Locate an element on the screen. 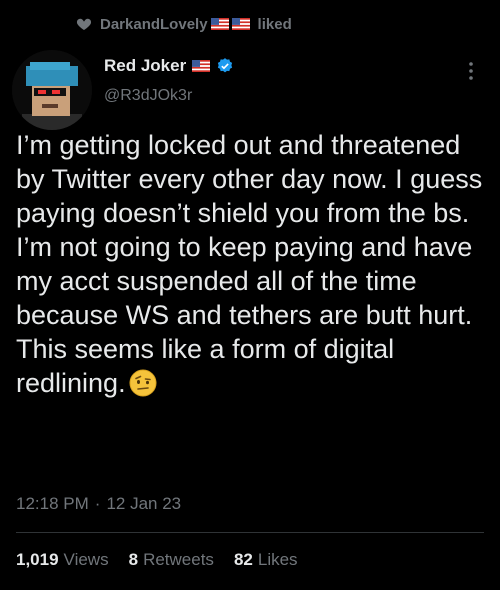 This screenshot has width=500, height=590. avatar is located at coordinates (52, 90).